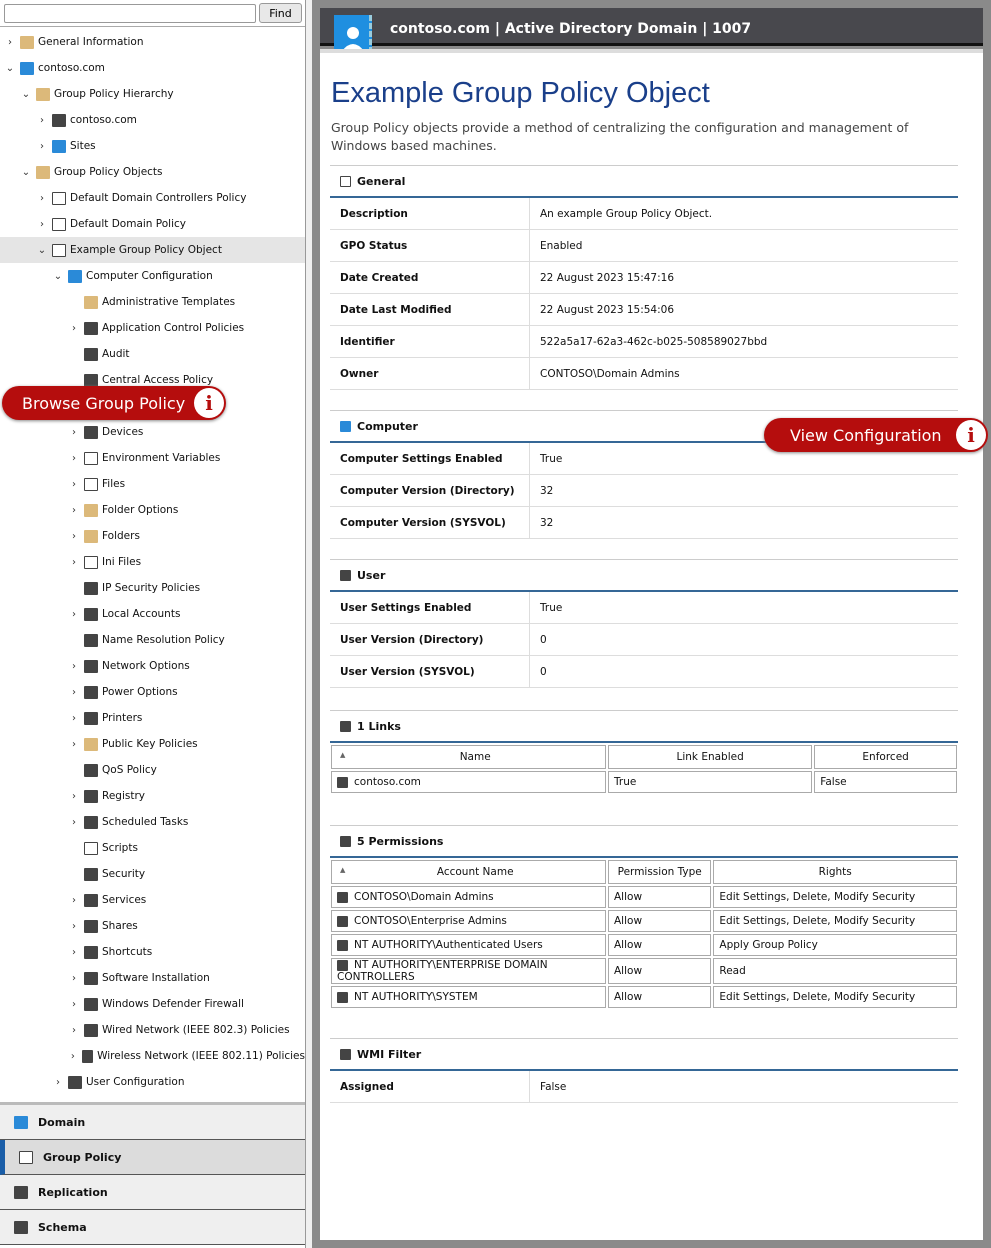 This screenshot has height=1248, width=991. I want to click on tree-item: › Default Domain Policy, so click(152, 224).